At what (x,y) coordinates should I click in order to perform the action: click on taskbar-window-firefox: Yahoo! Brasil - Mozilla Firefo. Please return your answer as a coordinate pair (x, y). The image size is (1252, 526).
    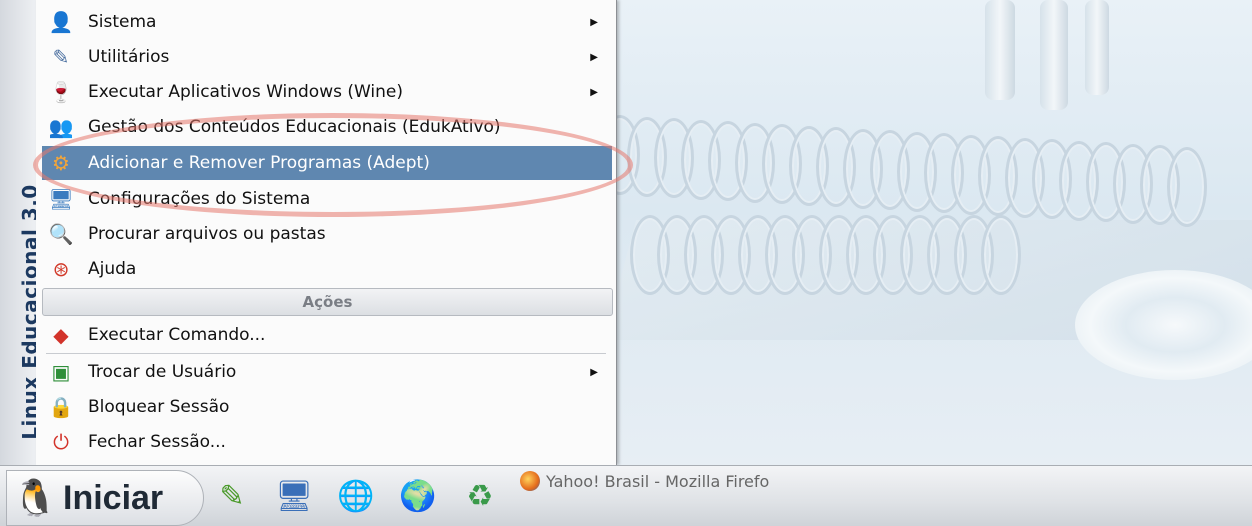
    Looking at the image, I should click on (670, 481).